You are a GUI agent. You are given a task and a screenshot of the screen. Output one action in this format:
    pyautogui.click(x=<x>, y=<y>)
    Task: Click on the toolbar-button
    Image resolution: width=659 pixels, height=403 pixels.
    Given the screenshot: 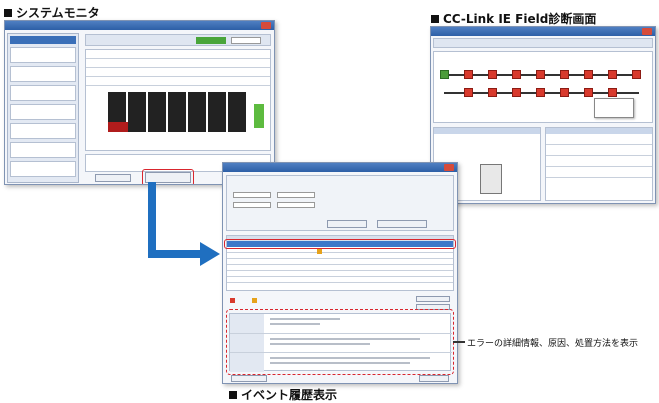 What is the action you would take?
    pyautogui.click(x=246, y=40)
    